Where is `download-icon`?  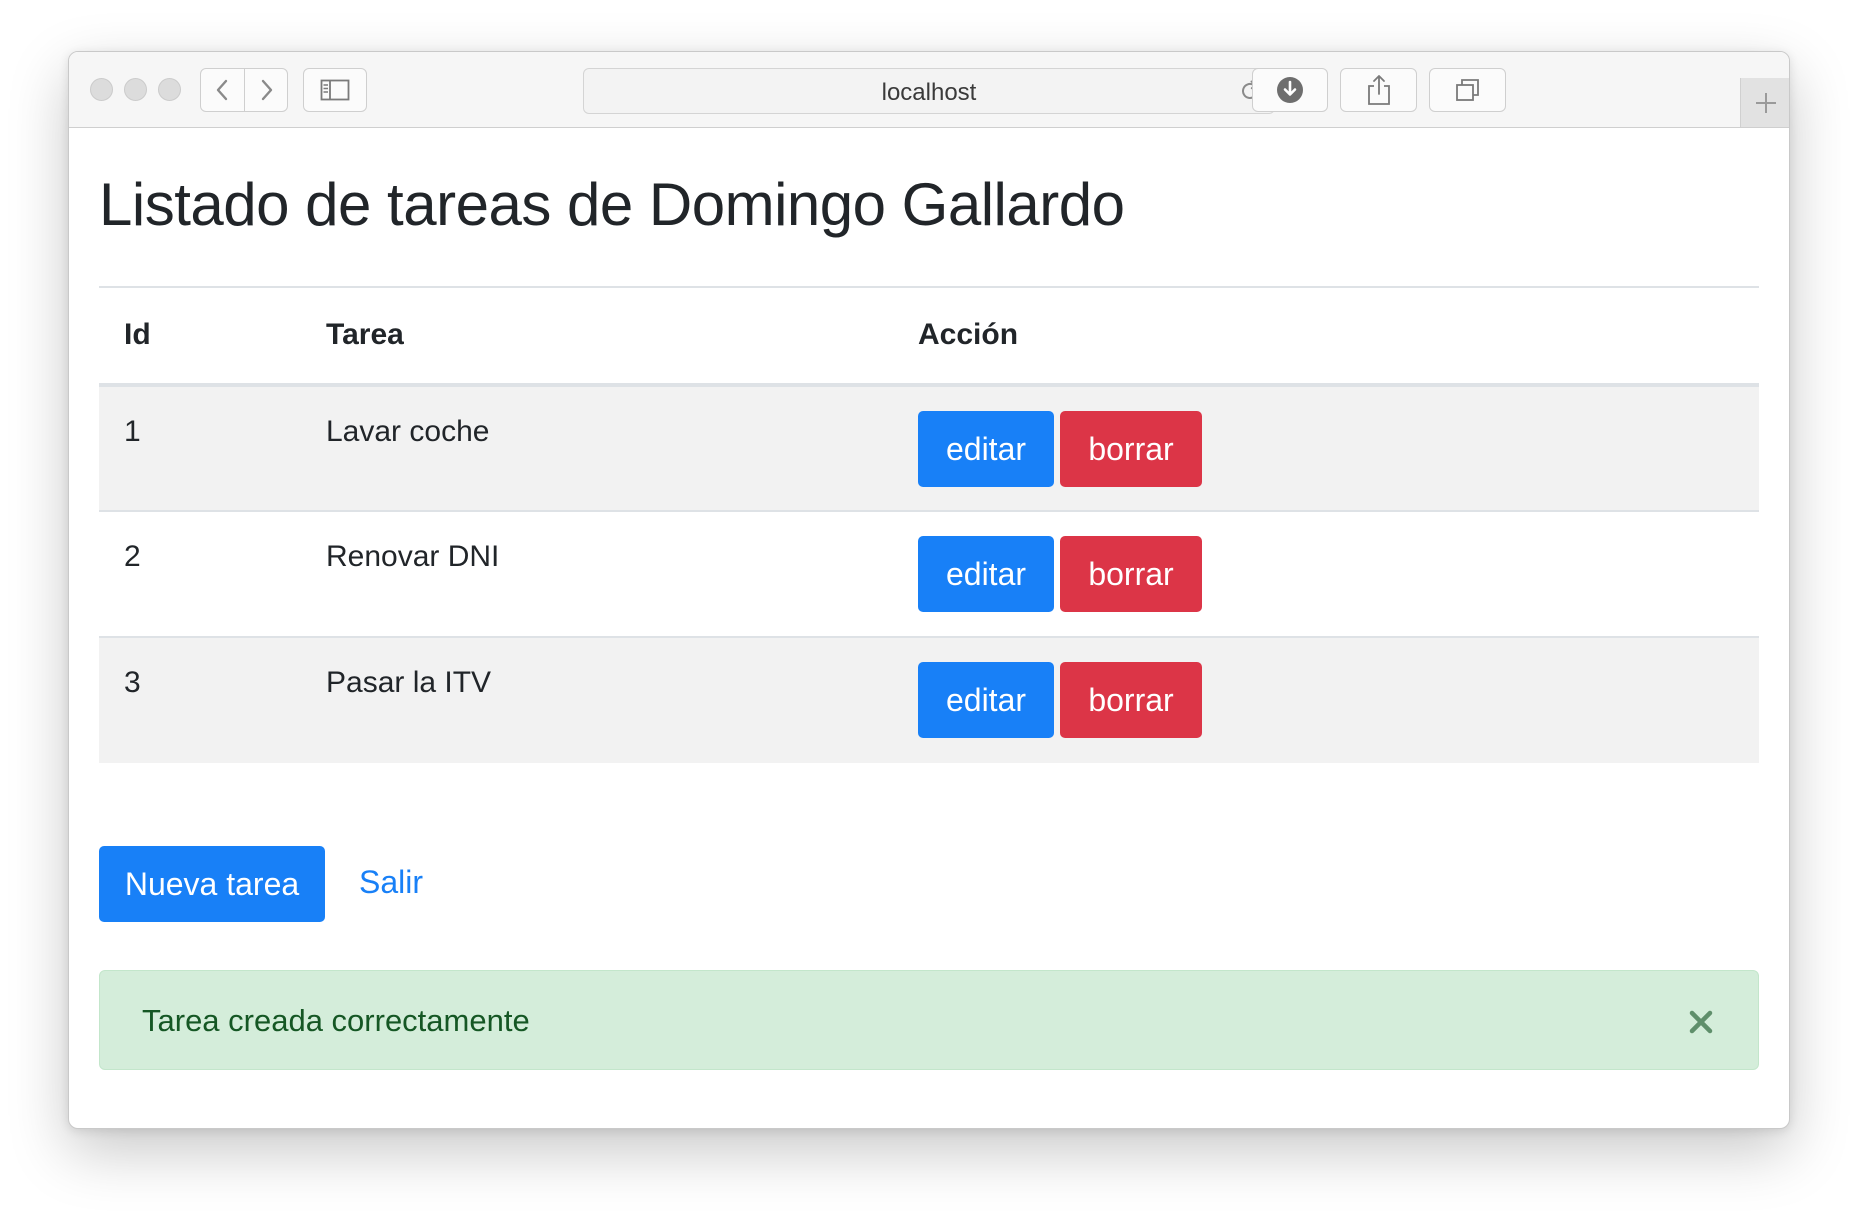 download-icon is located at coordinates (1290, 90).